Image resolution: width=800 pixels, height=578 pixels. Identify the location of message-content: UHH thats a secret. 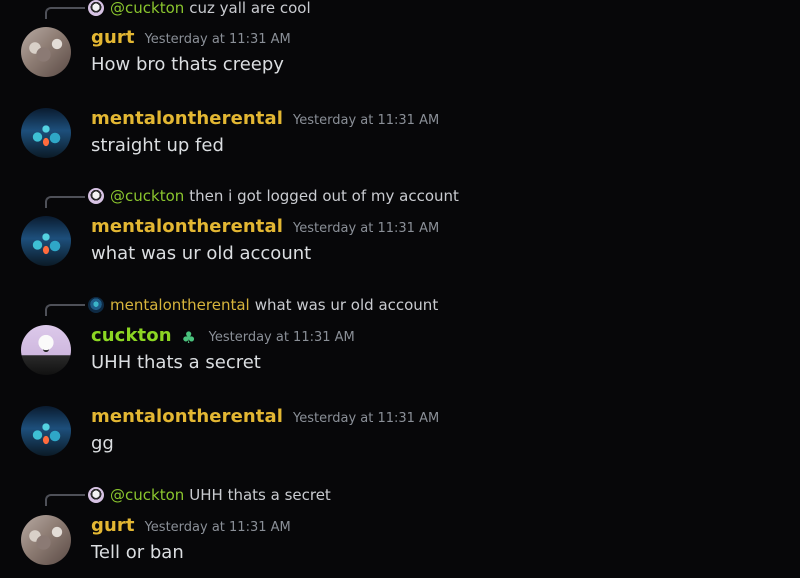
(176, 362).